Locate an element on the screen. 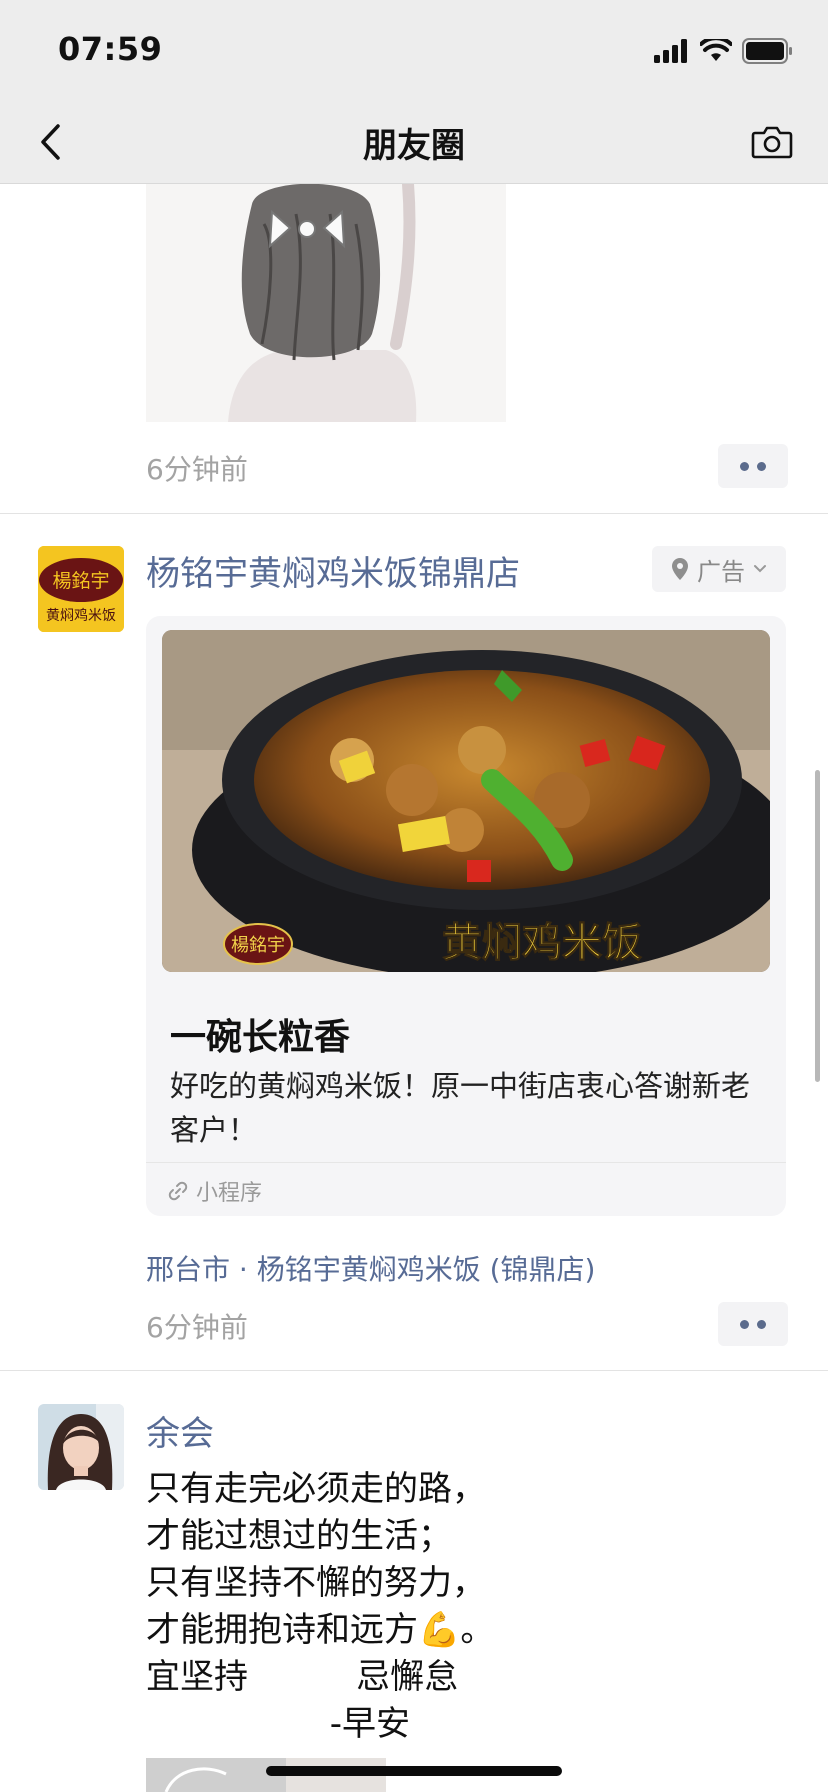  page-title: 朋友圈 is located at coordinates (414, 146).